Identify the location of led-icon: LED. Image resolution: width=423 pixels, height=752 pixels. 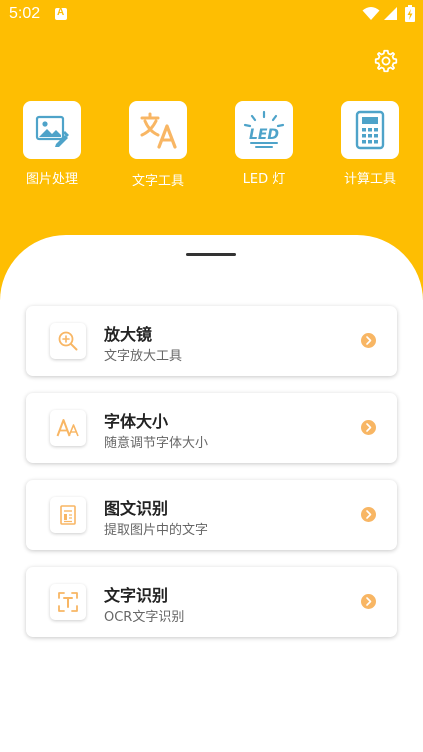
(264, 129).